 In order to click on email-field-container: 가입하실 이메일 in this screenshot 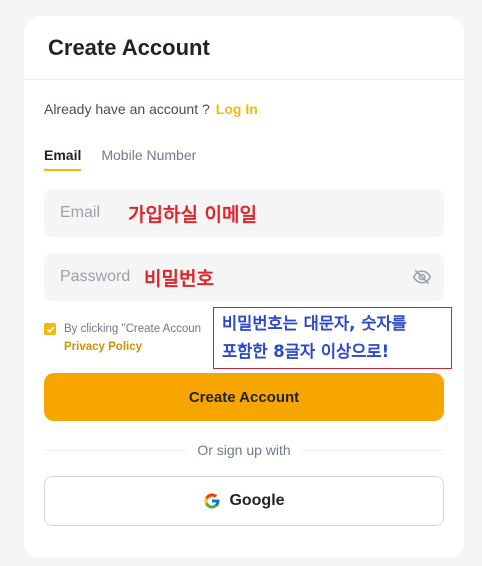, I will do `click(244, 213)`.